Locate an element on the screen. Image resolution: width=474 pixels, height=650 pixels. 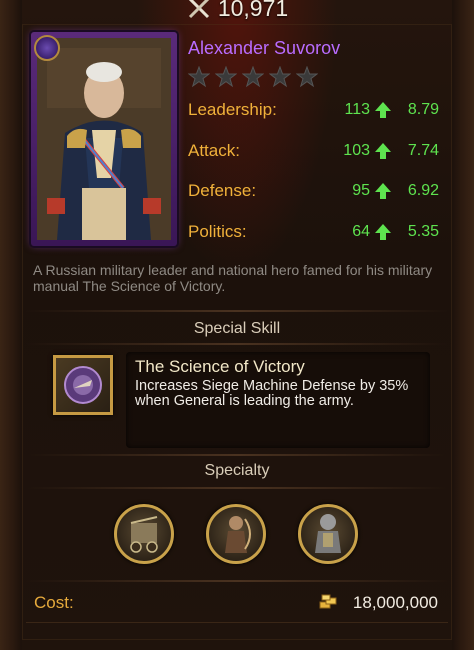
stat-politics-value: 64 is located at coordinates (361, 231).